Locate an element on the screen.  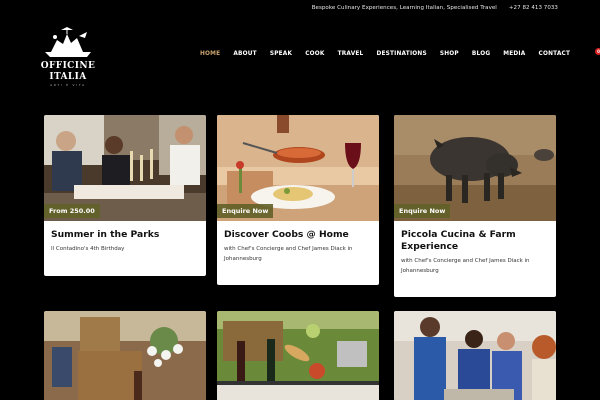
nav-item-travel: TRAVEL is located at coordinates (351, 54).